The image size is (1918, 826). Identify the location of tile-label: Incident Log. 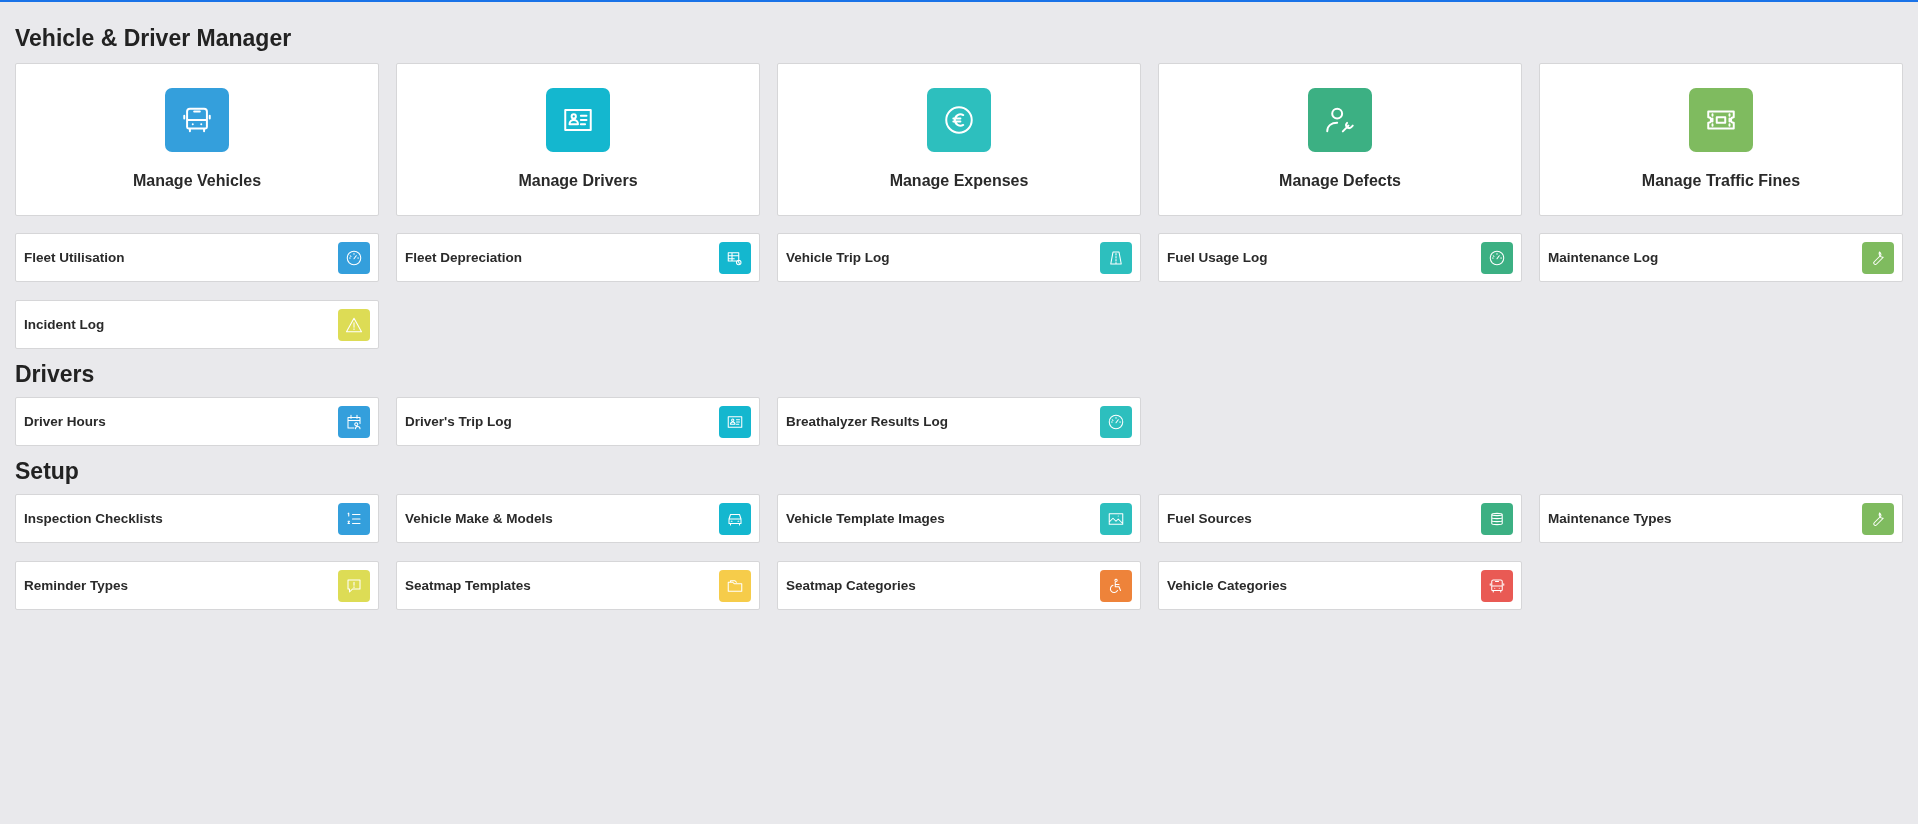
(64, 324).